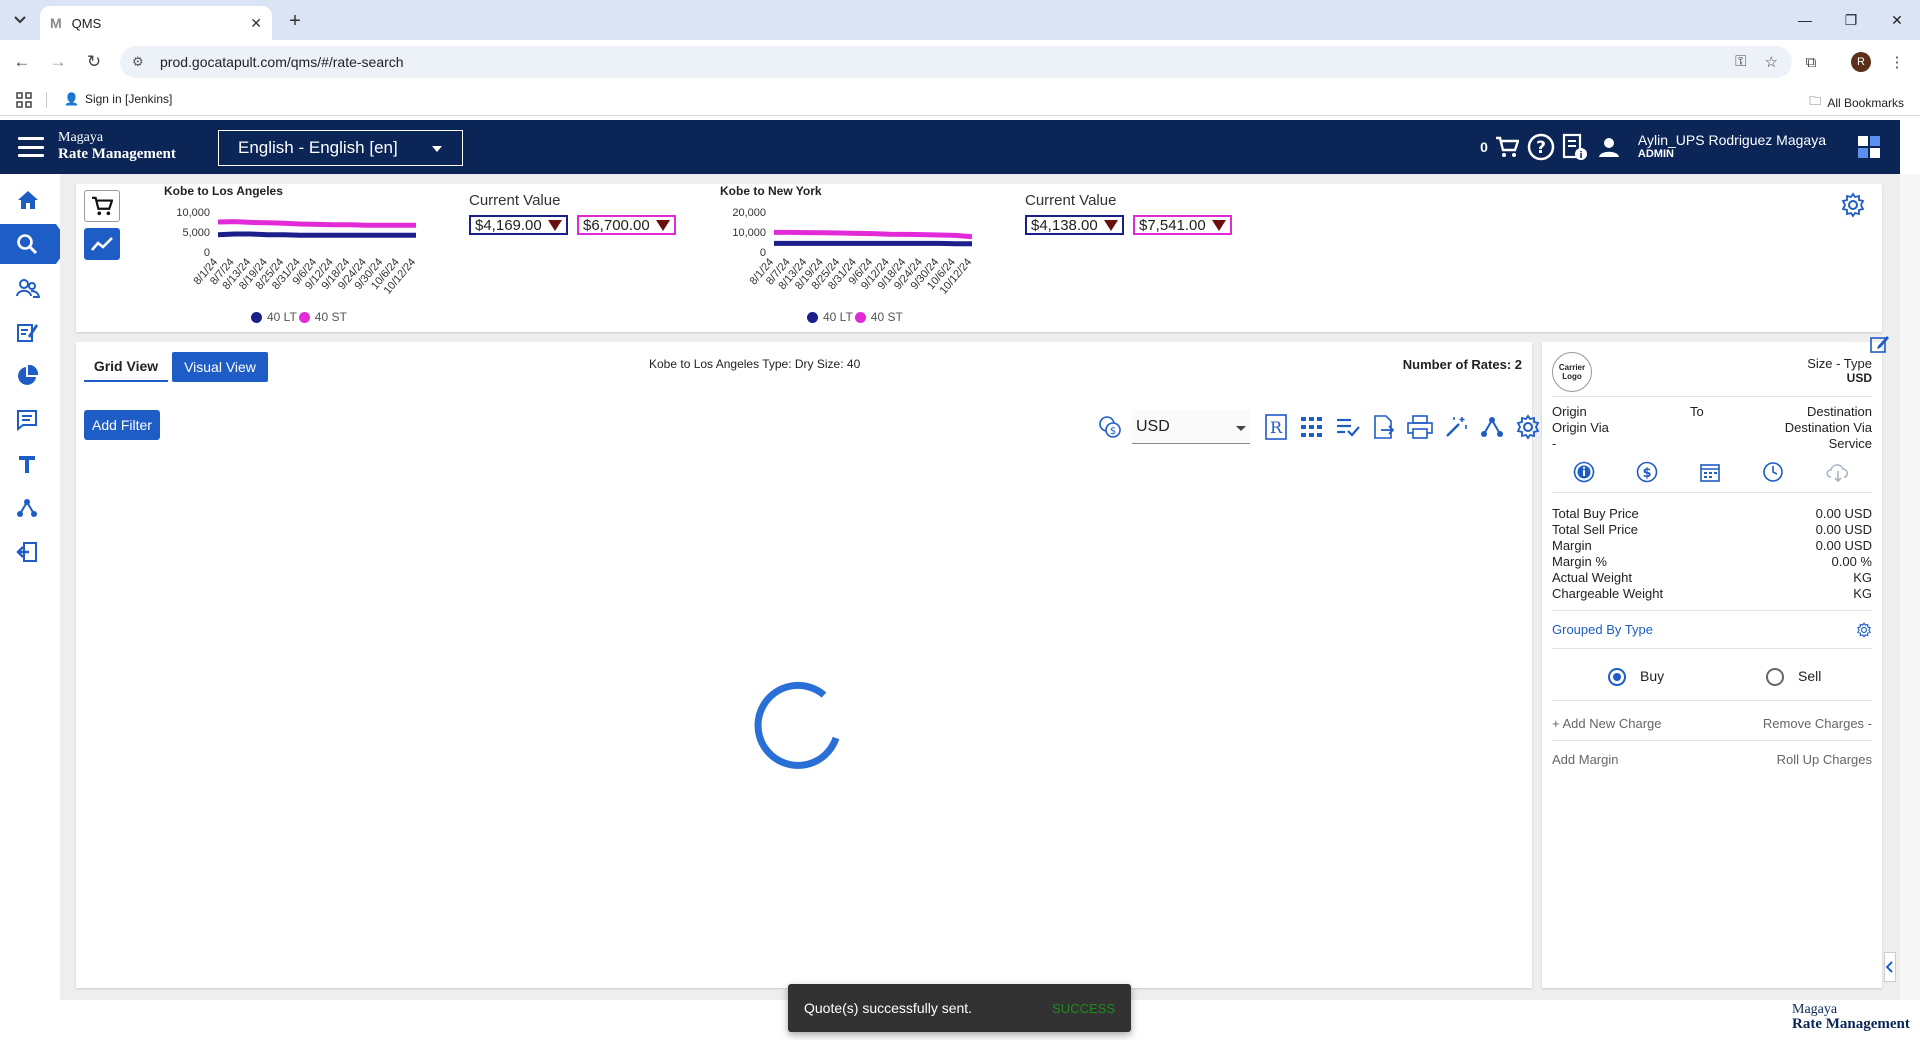  I want to click on remove-charges-link: Remove Charges -, so click(1817, 723).